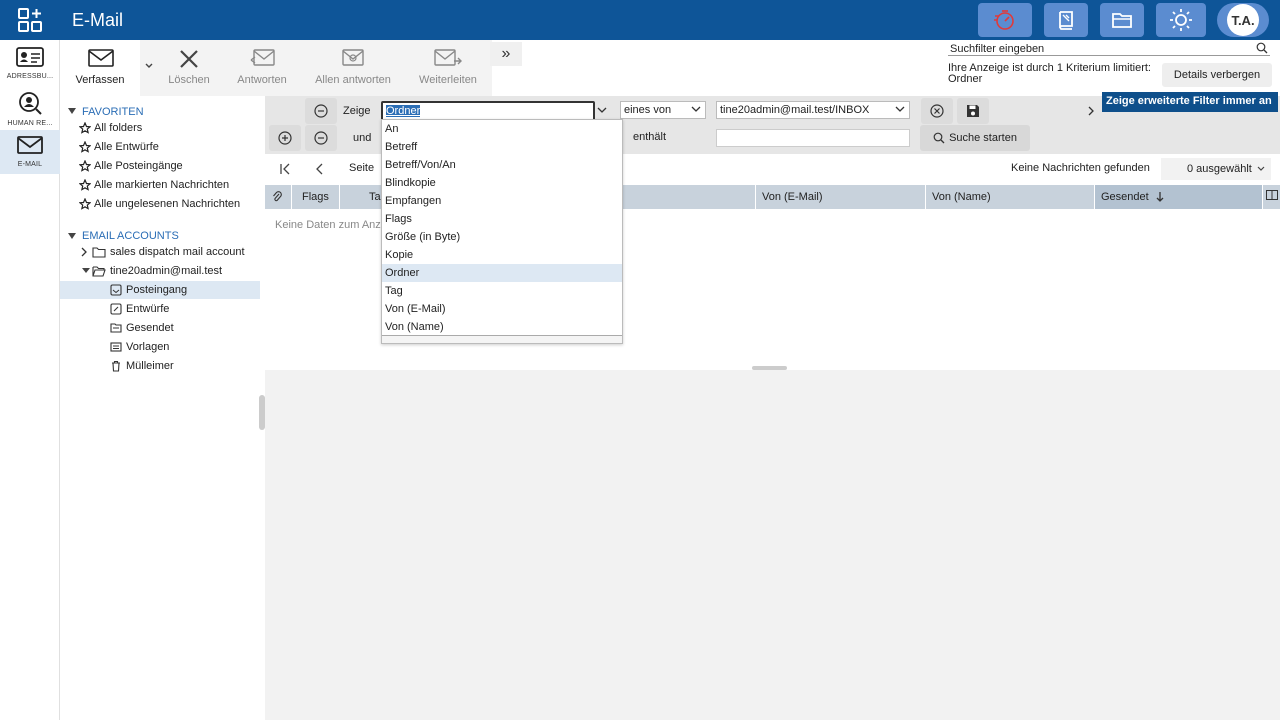  I want to click on paperclip-icon, so click(277, 196).